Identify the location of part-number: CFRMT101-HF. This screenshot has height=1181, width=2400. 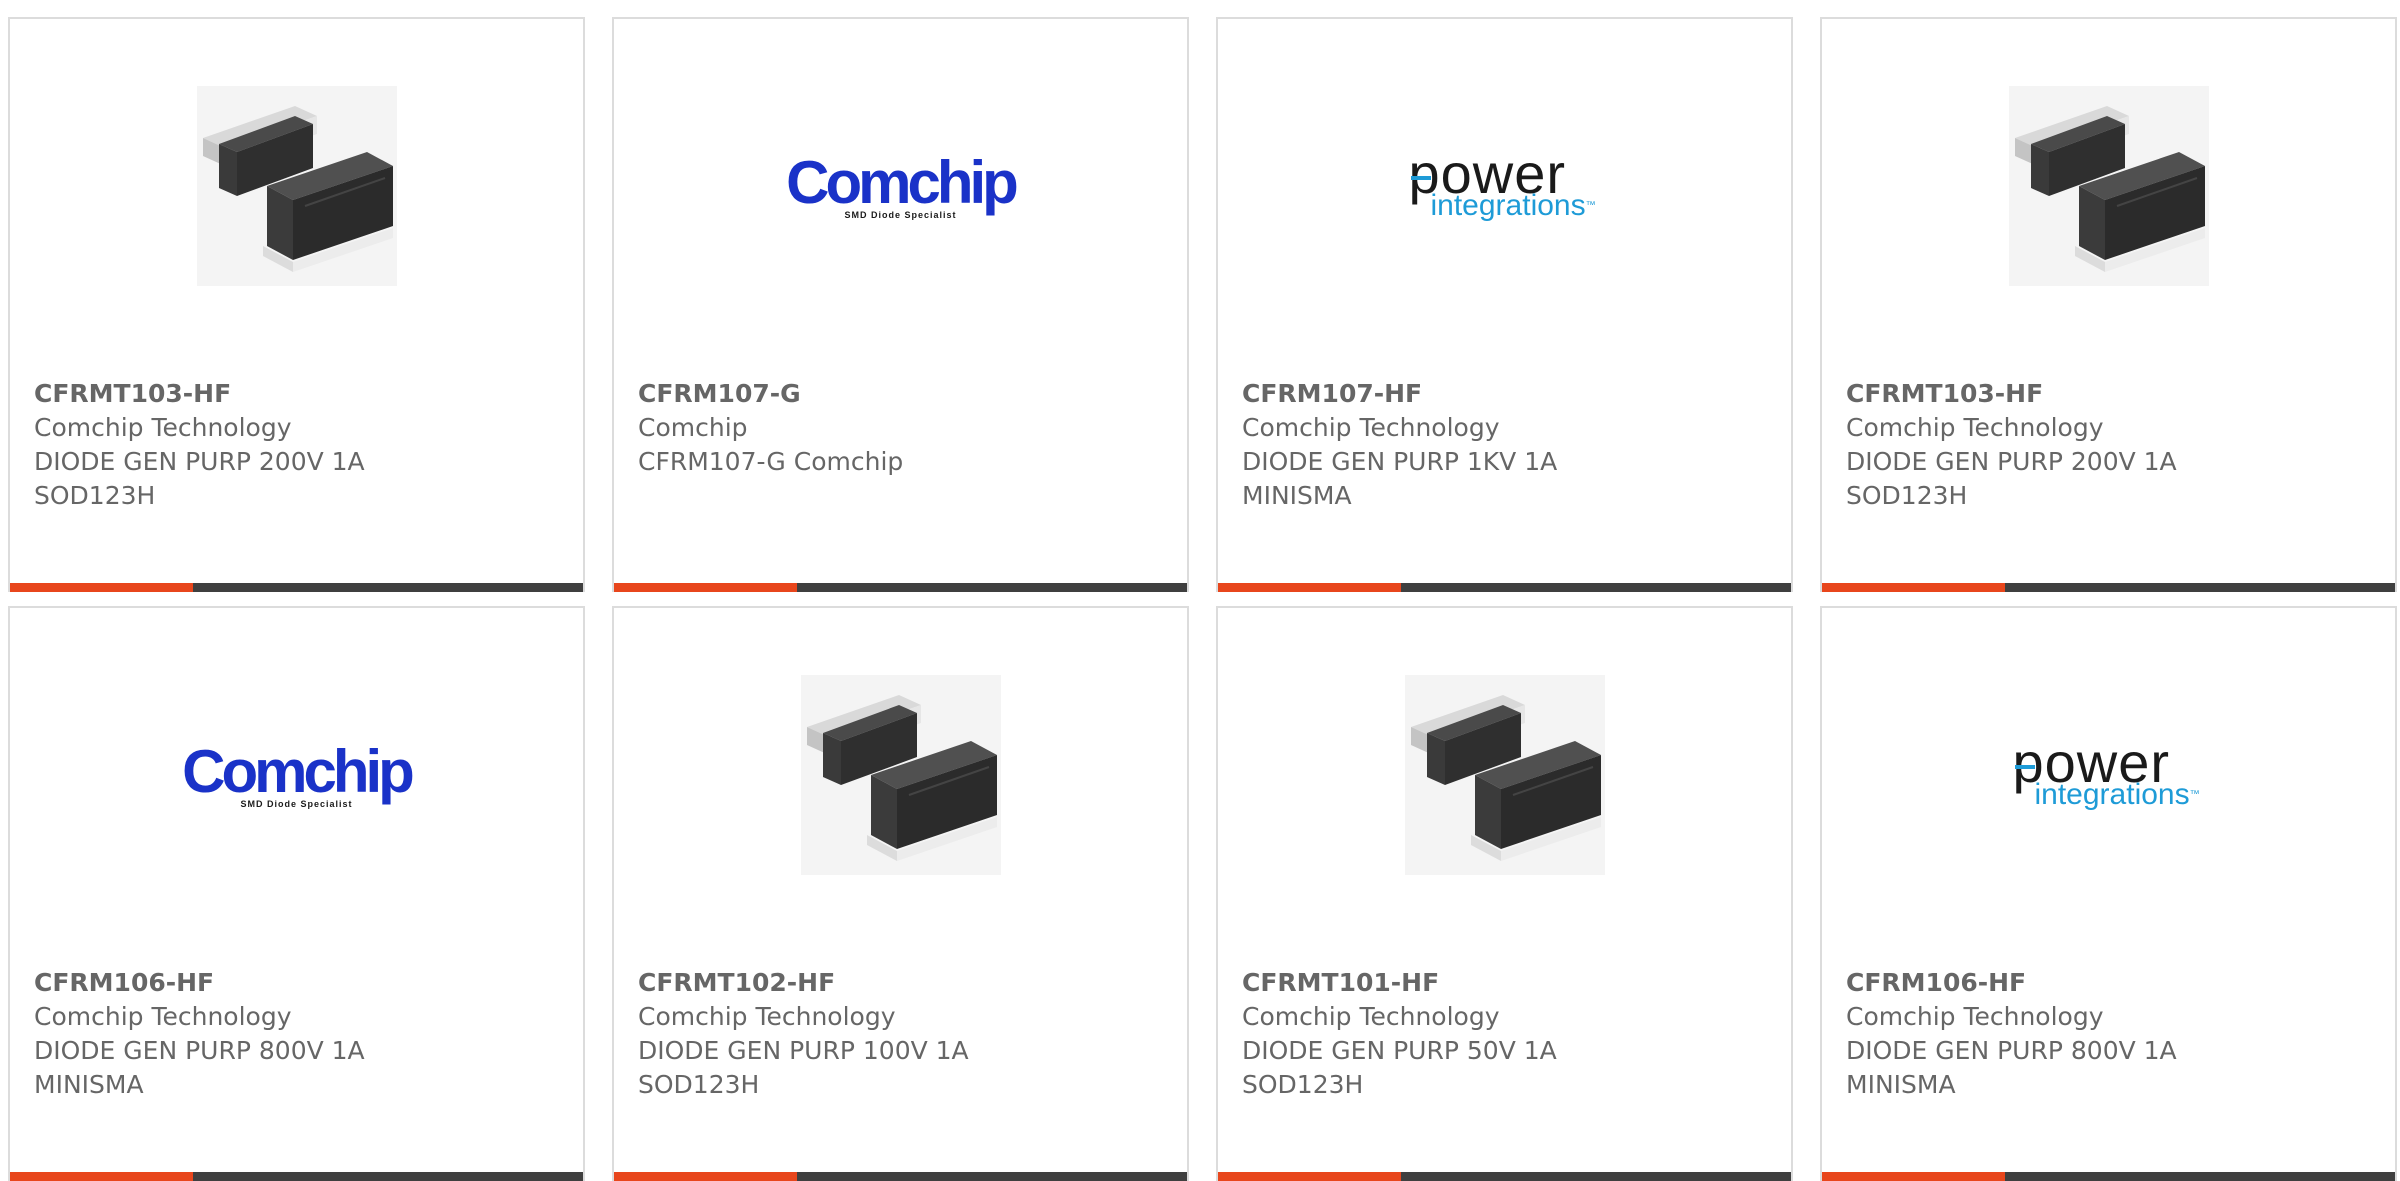
(1506, 983).